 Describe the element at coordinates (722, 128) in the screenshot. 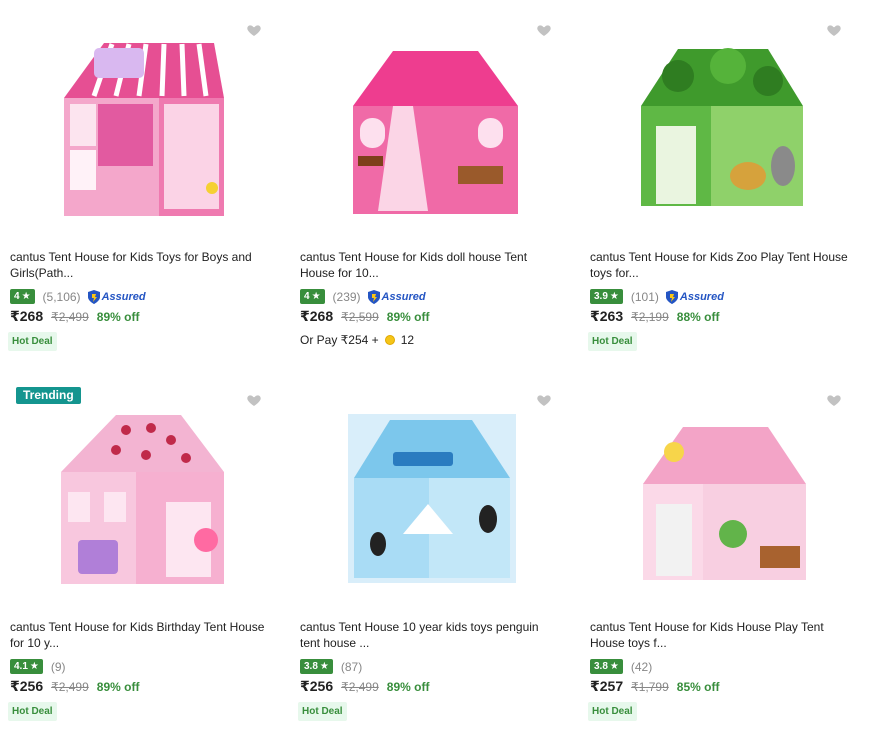

I see `zoo-tent-image` at that location.